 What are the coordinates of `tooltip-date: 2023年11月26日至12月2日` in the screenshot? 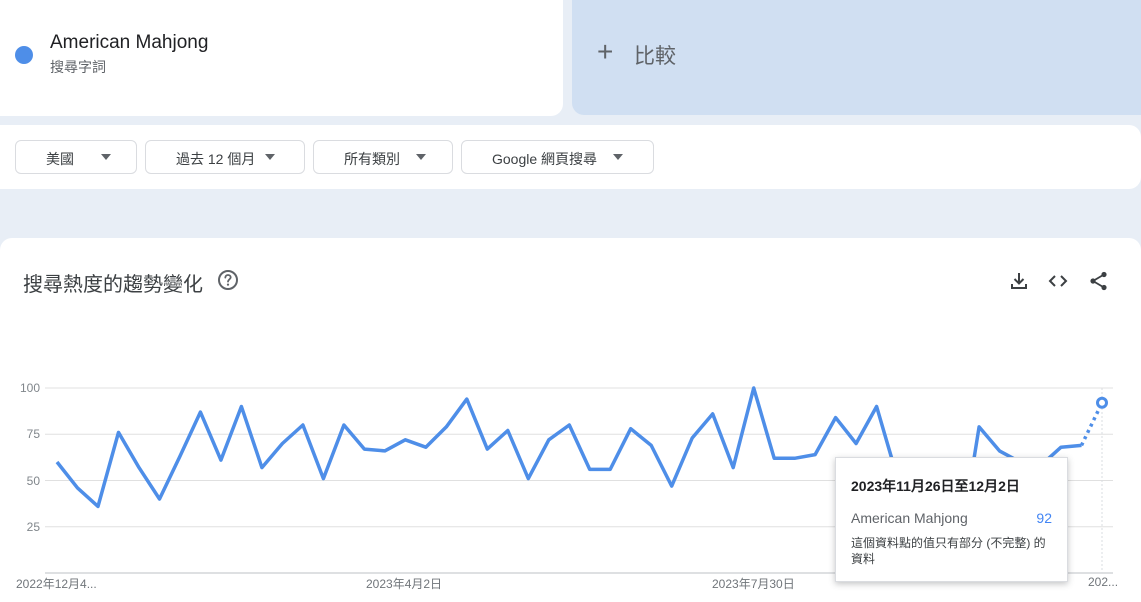 It's located at (935, 486).